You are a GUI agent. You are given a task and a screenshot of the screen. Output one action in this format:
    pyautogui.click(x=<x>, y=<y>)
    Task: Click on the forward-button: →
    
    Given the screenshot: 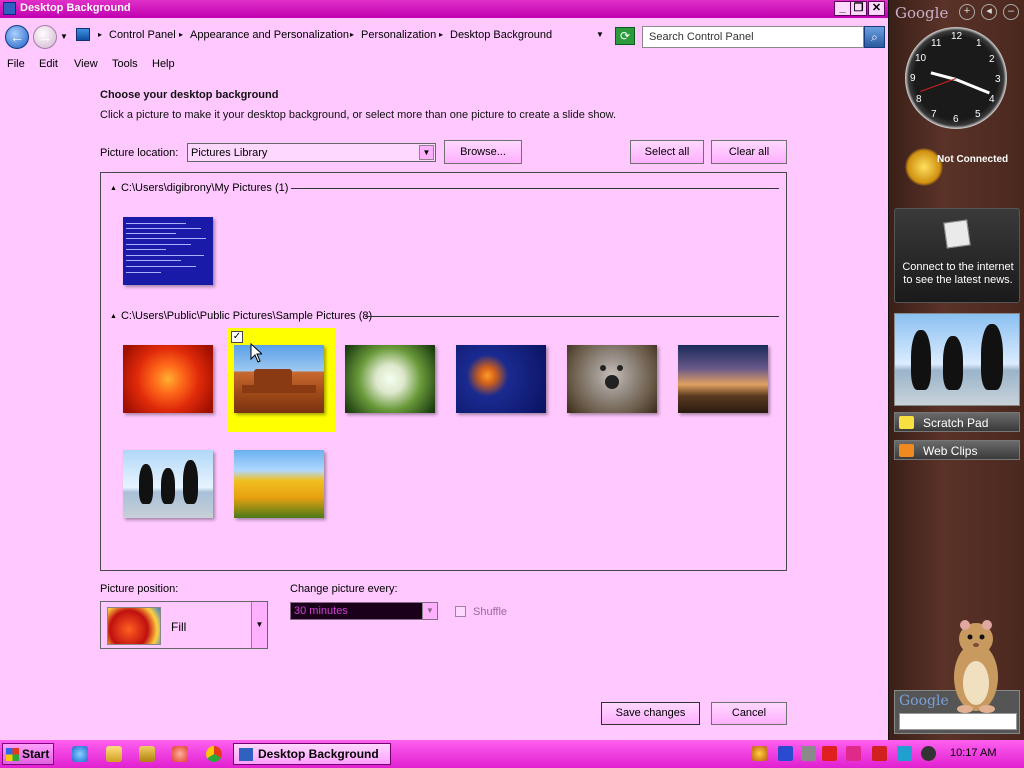 What is the action you would take?
    pyautogui.click(x=45, y=37)
    